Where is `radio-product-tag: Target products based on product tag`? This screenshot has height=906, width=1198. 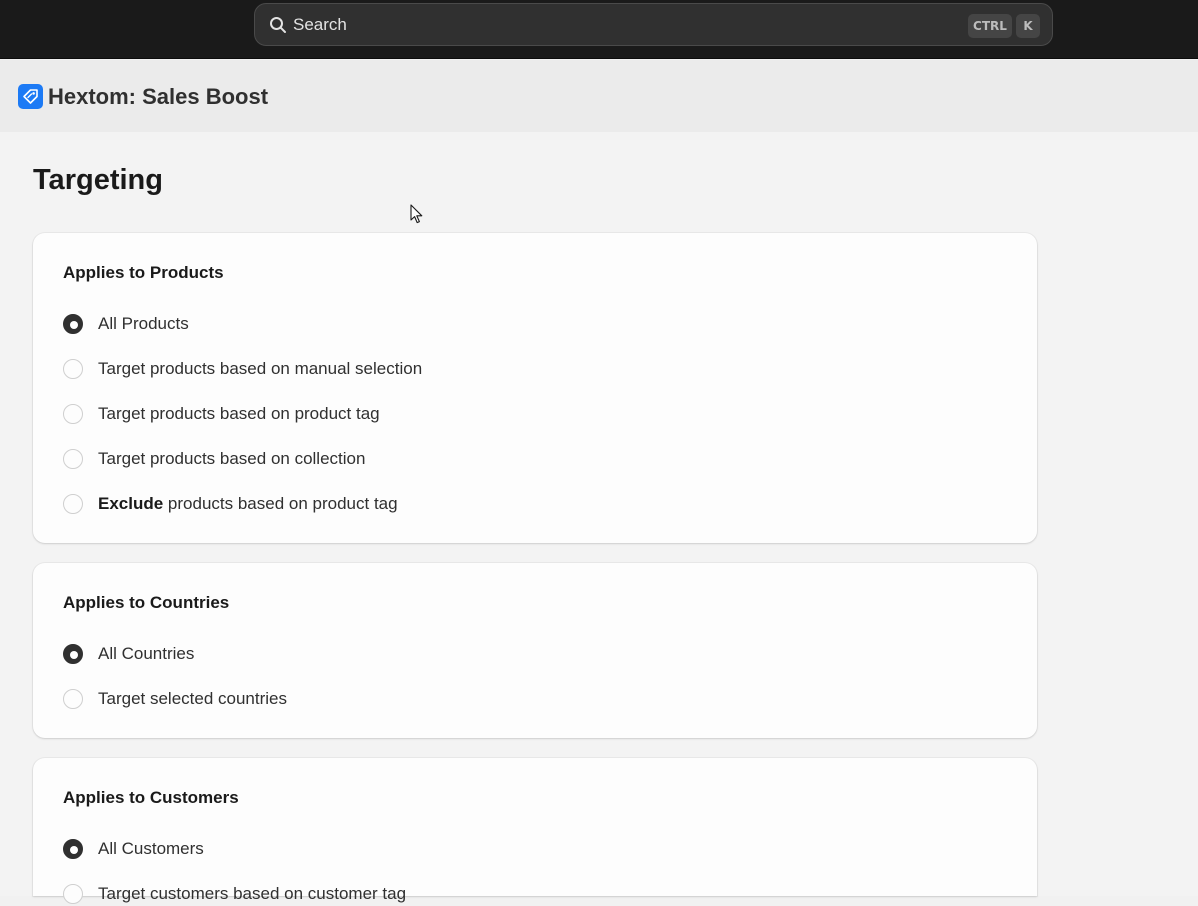 radio-product-tag: Target products based on product tag is located at coordinates (221, 414).